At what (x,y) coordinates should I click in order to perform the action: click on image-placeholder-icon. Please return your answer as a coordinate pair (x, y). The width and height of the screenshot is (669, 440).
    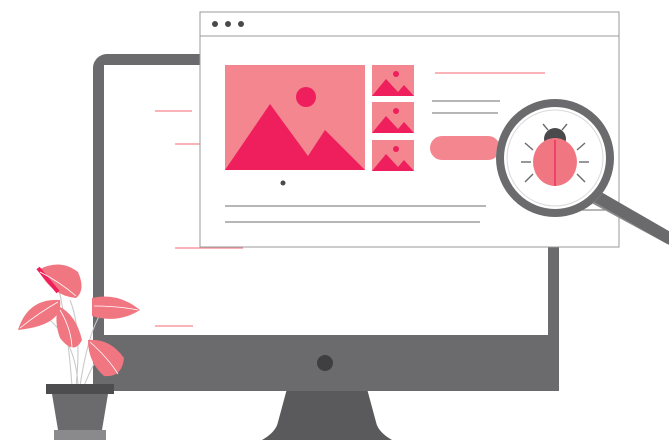
    Looking at the image, I should click on (295, 117).